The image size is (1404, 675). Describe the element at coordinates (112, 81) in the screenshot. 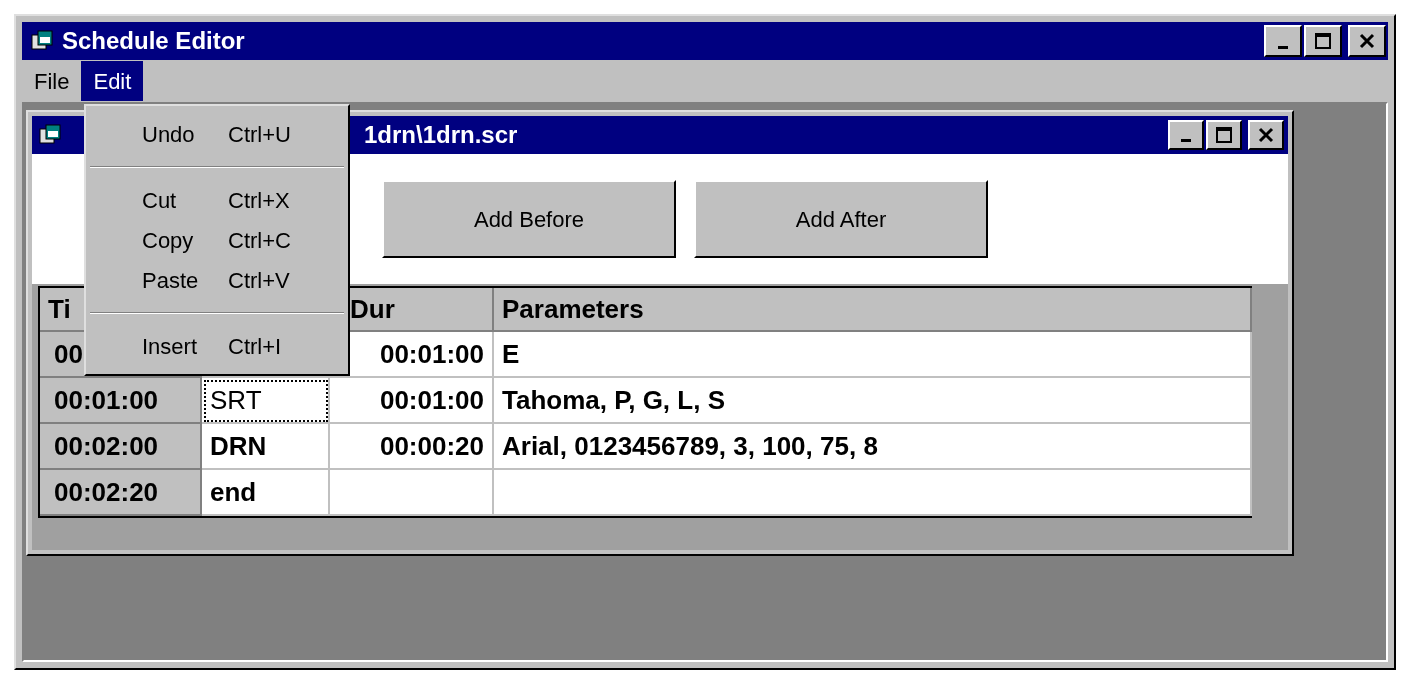

I see `menu-item: Edit` at that location.